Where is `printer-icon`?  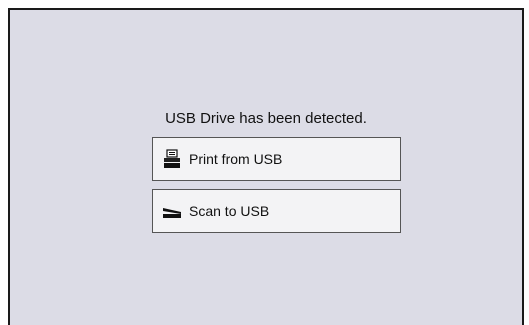 printer-icon is located at coordinates (172, 159).